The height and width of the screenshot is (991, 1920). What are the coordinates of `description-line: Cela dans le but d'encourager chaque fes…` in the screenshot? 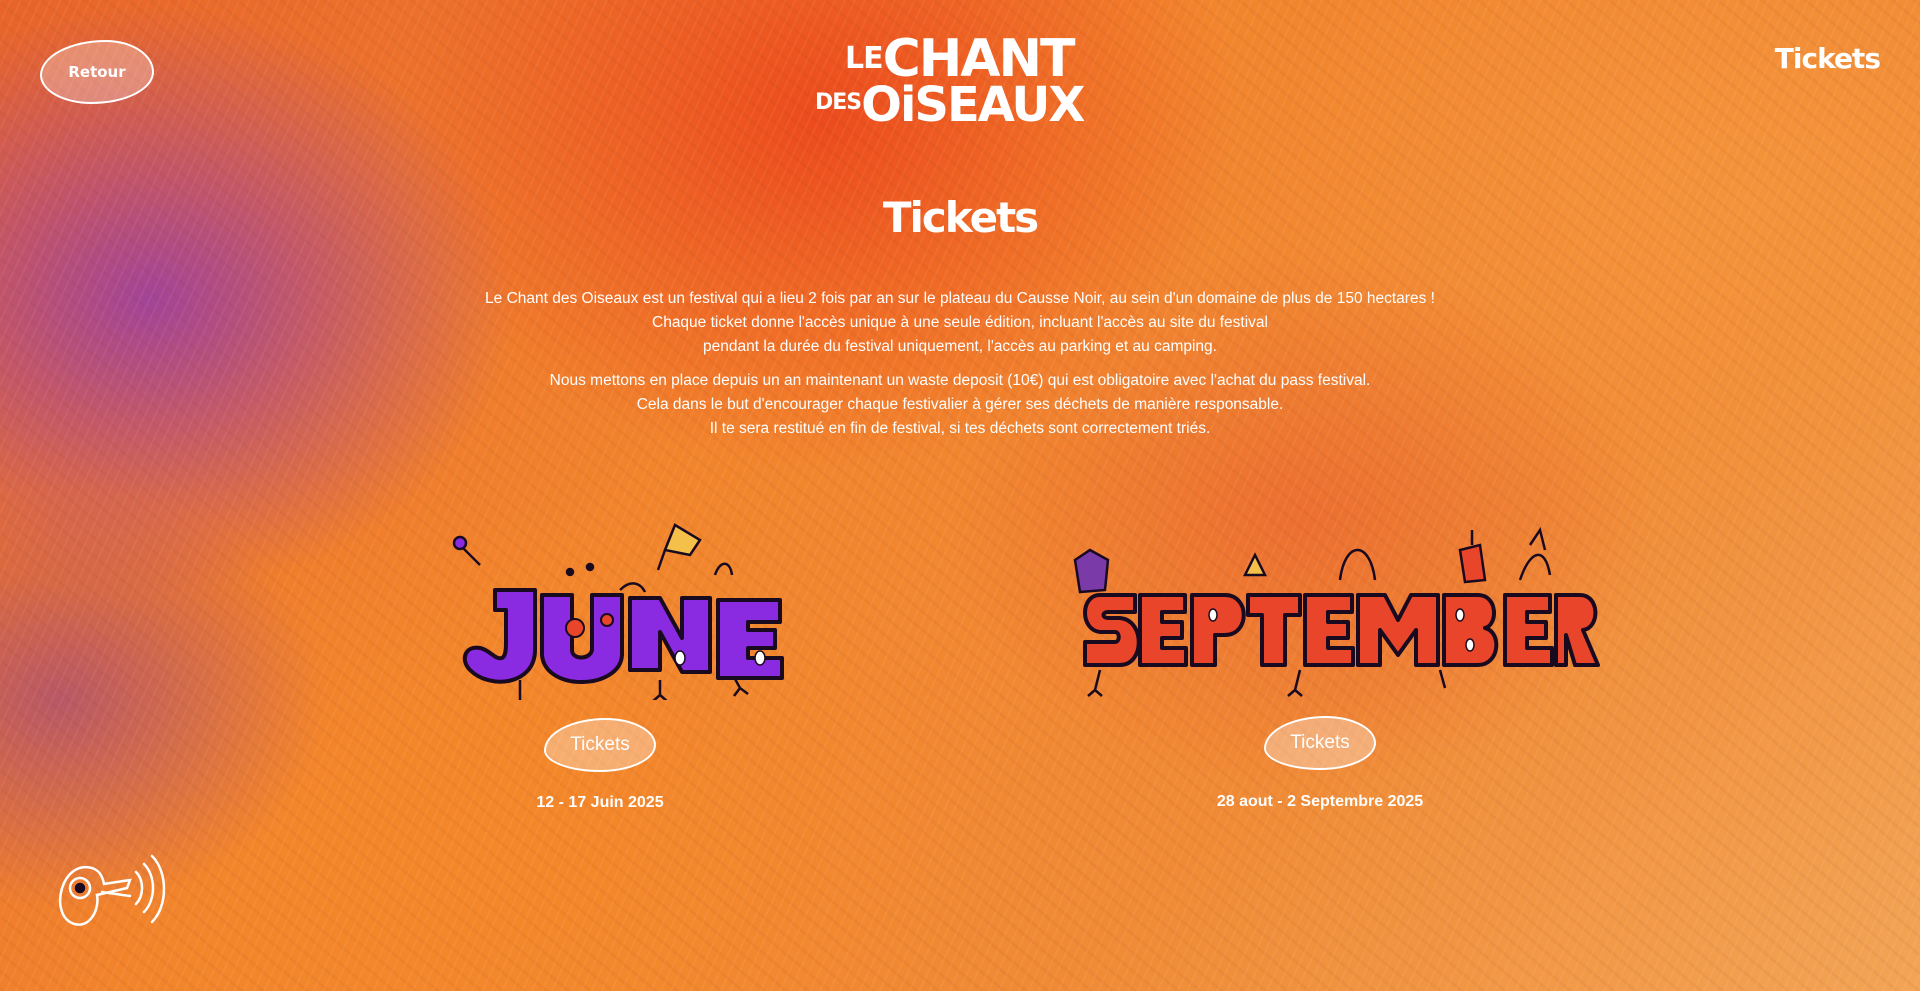 It's located at (960, 404).